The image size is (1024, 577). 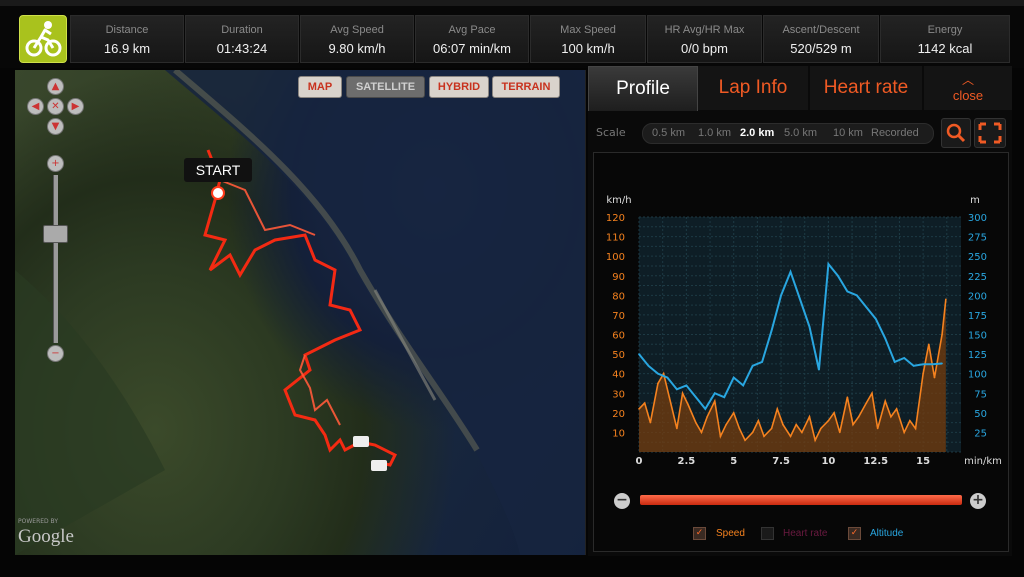 What do you see at coordinates (615, 218) in the screenshot?
I see `y-left-tick-label: 120` at bounding box center [615, 218].